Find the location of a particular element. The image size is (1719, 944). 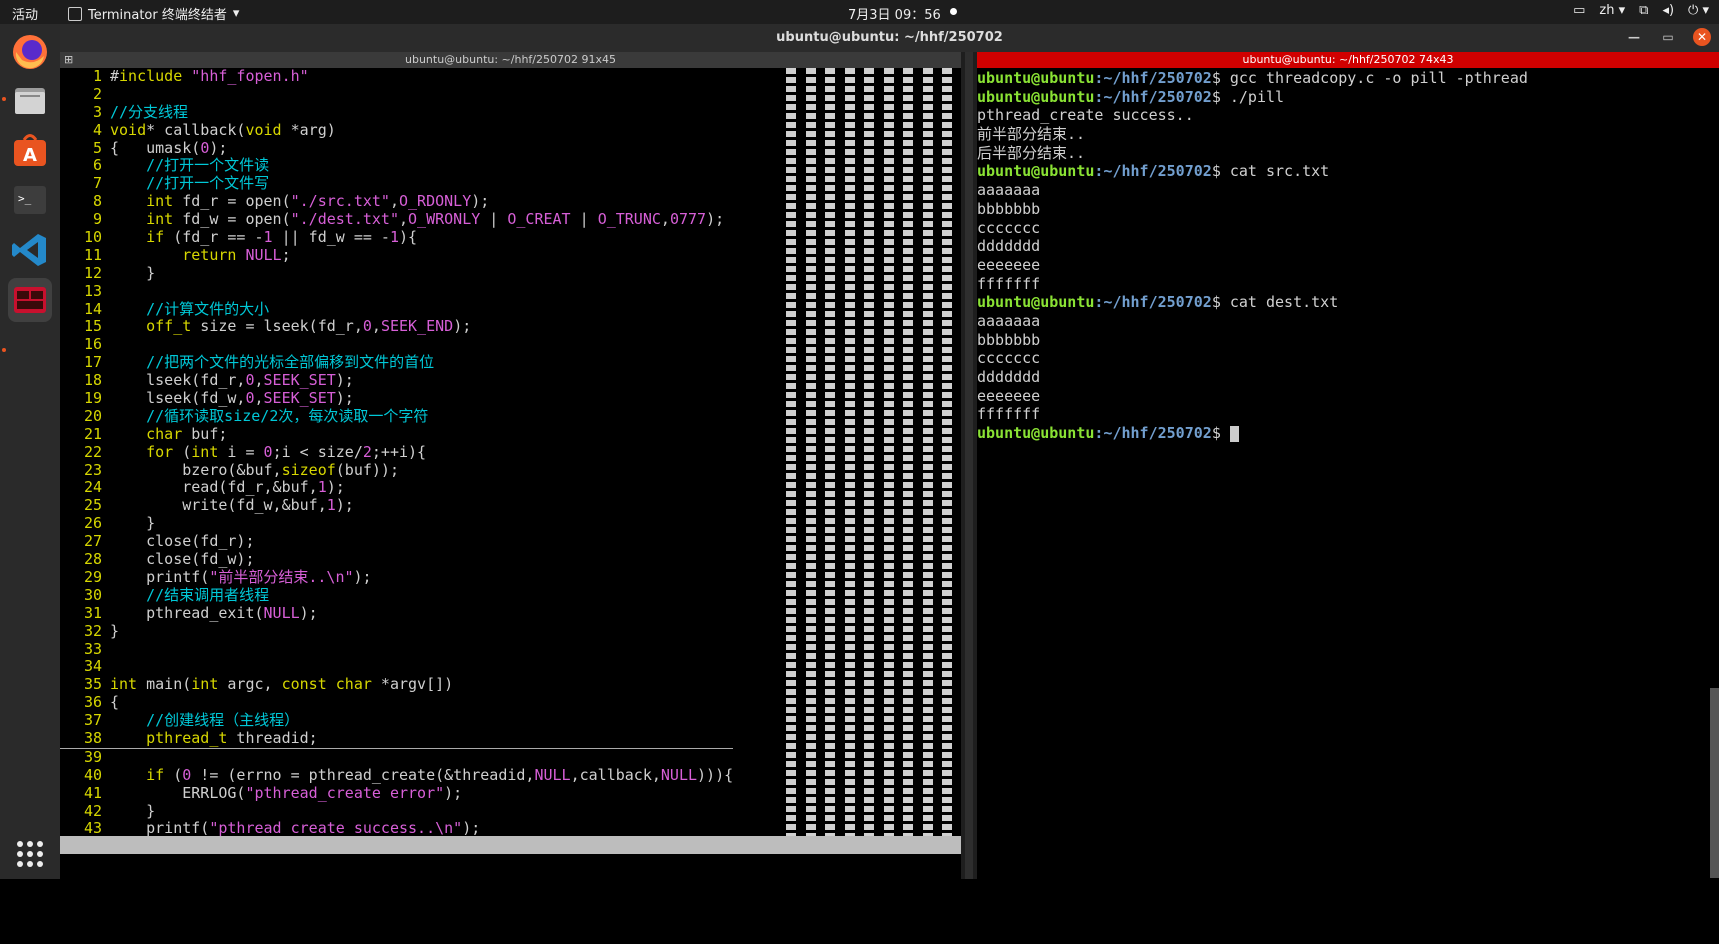

code-line: 22 for (int i = 0;i < size/2;++i){ is located at coordinates (396, 452).